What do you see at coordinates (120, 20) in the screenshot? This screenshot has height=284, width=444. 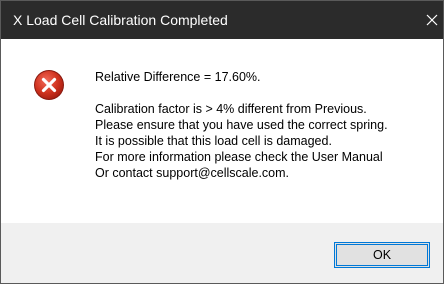 I see `dialog-title: X Load Cell Calibration Completed` at bounding box center [120, 20].